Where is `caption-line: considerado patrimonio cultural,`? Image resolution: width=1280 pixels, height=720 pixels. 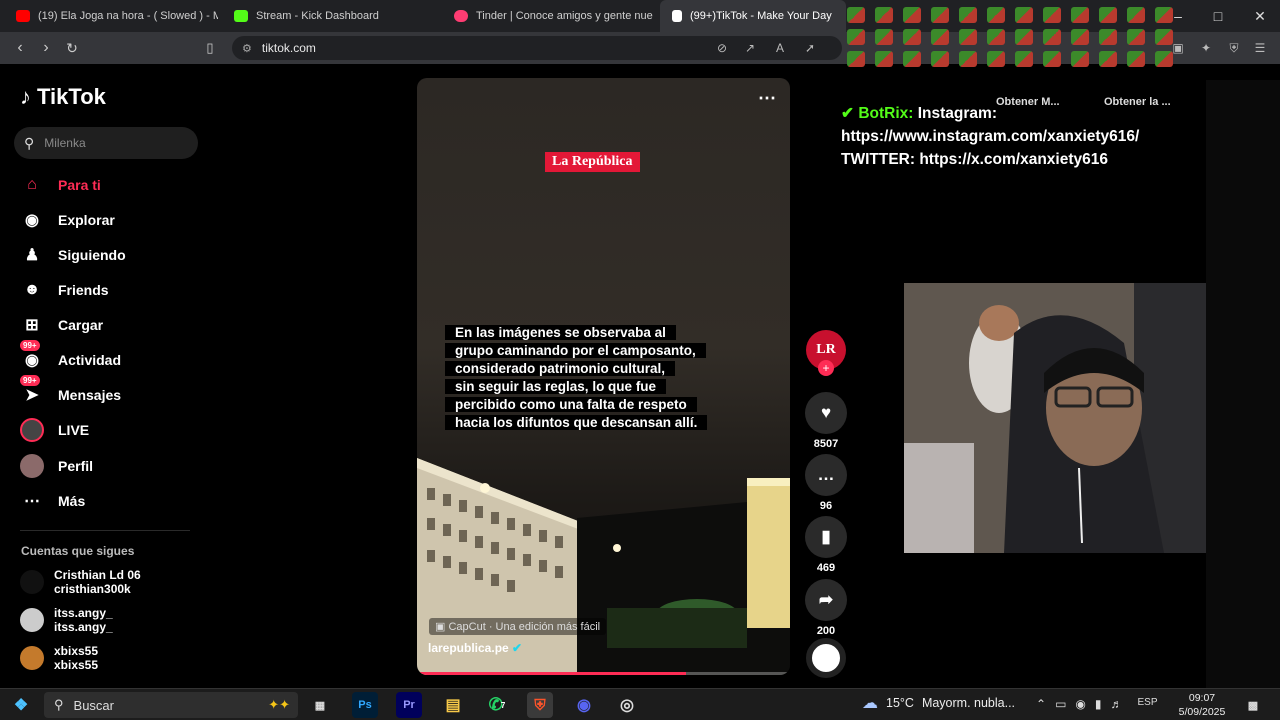 caption-line: considerado patrimonio cultural, is located at coordinates (560, 368).